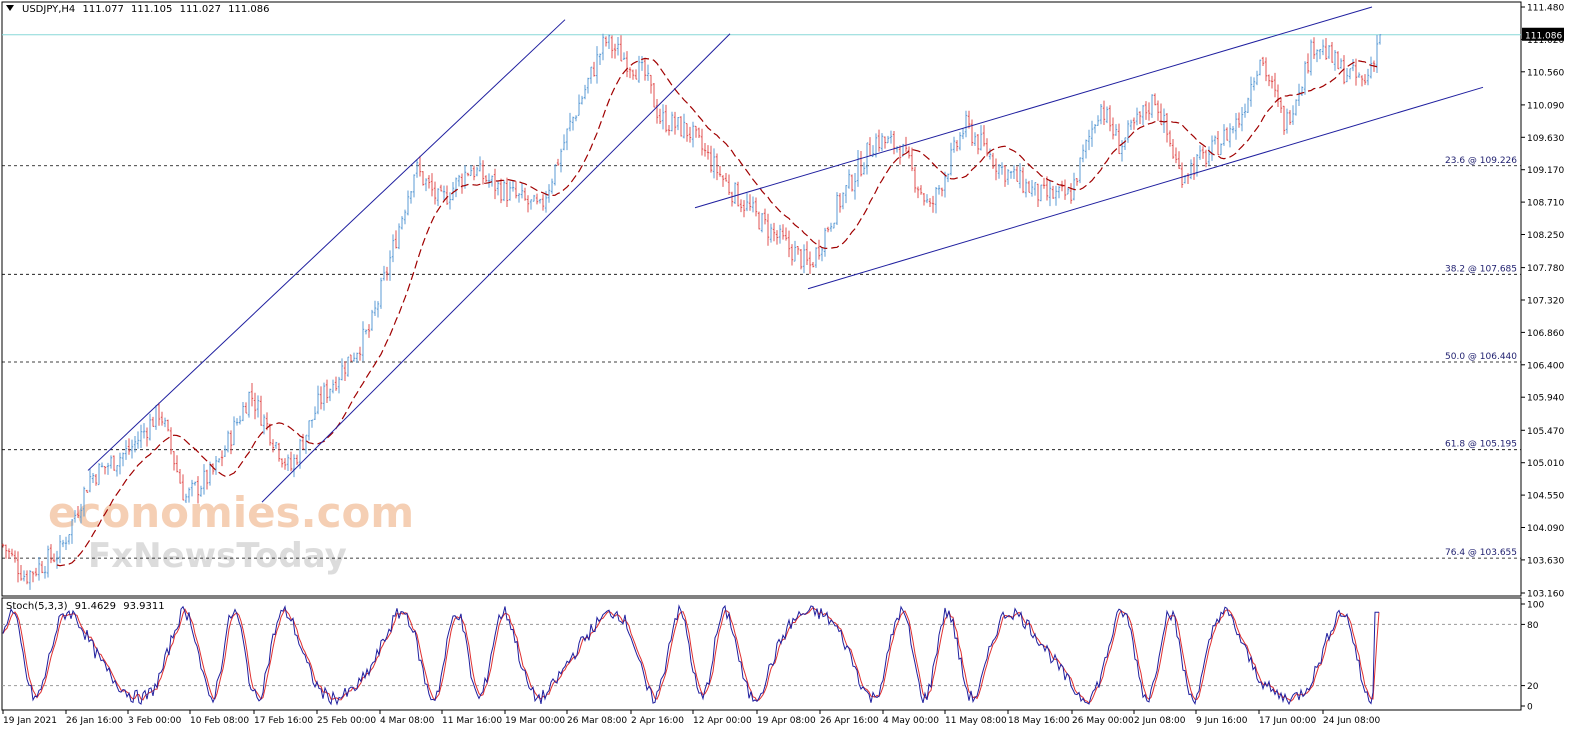 The image size is (1596, 747). Describe the element at coordinates (472, 721) in the screenshot. I see `time-axis-label: 11 Mar 16:00` at that location.